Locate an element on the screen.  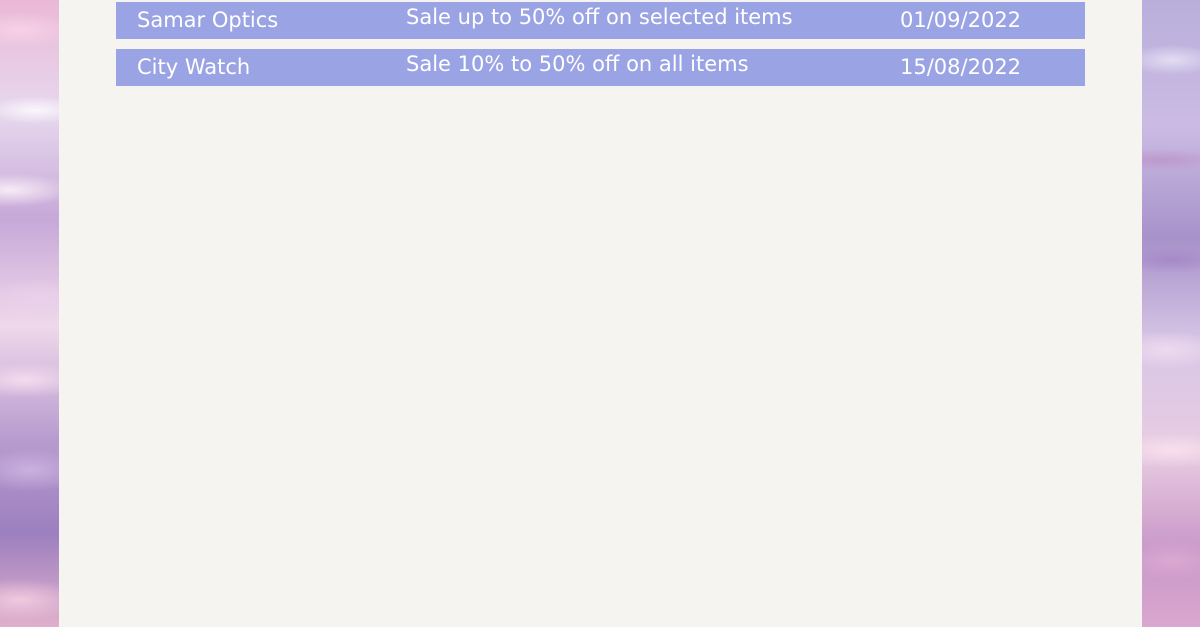
offer-date: 15/08/2022 is located at coordinates (961, 67).